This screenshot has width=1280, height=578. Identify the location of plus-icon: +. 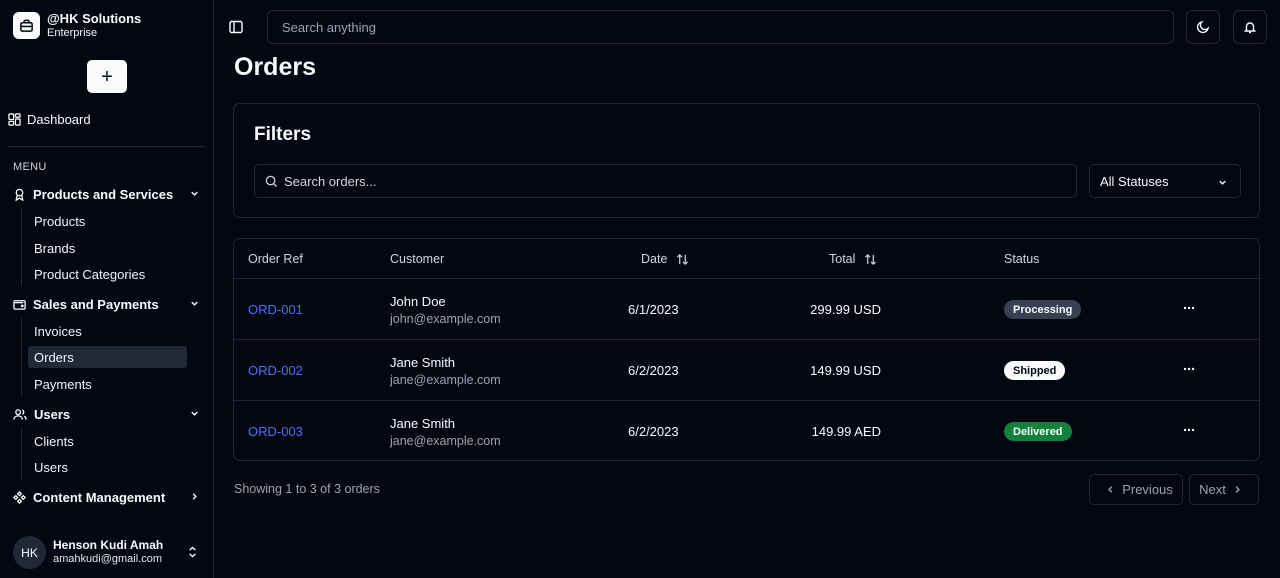
(107, 76).